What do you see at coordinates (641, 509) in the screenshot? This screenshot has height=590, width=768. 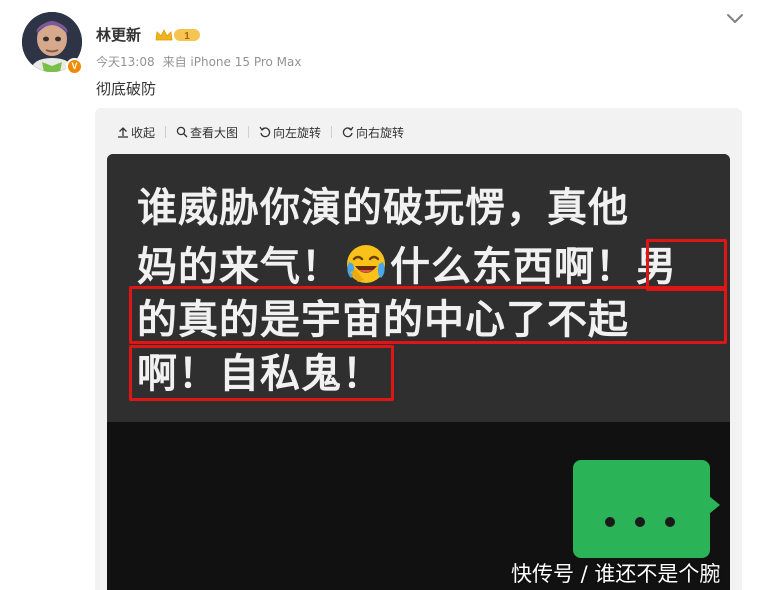 I see `typing-message-bubble` at bounding box center [641, 509].